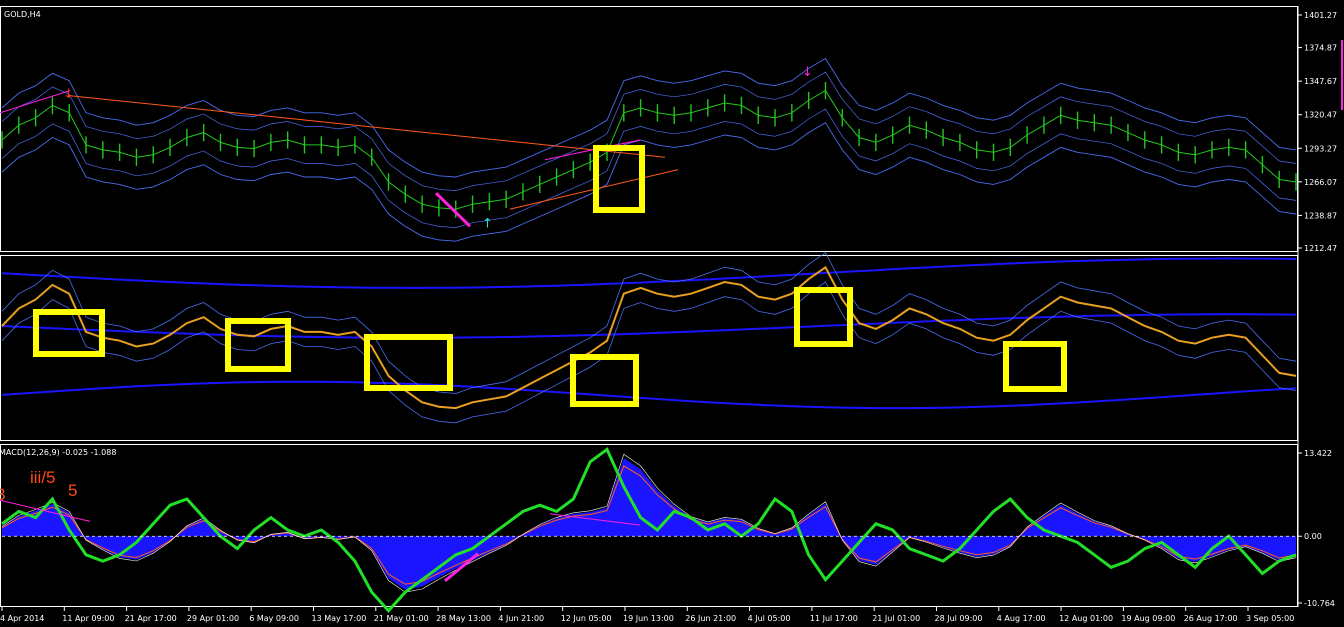 The height and width of the screenshot is (627, 1344). I want to click on y-tick-label: 1347.67, so click(1320, 81).